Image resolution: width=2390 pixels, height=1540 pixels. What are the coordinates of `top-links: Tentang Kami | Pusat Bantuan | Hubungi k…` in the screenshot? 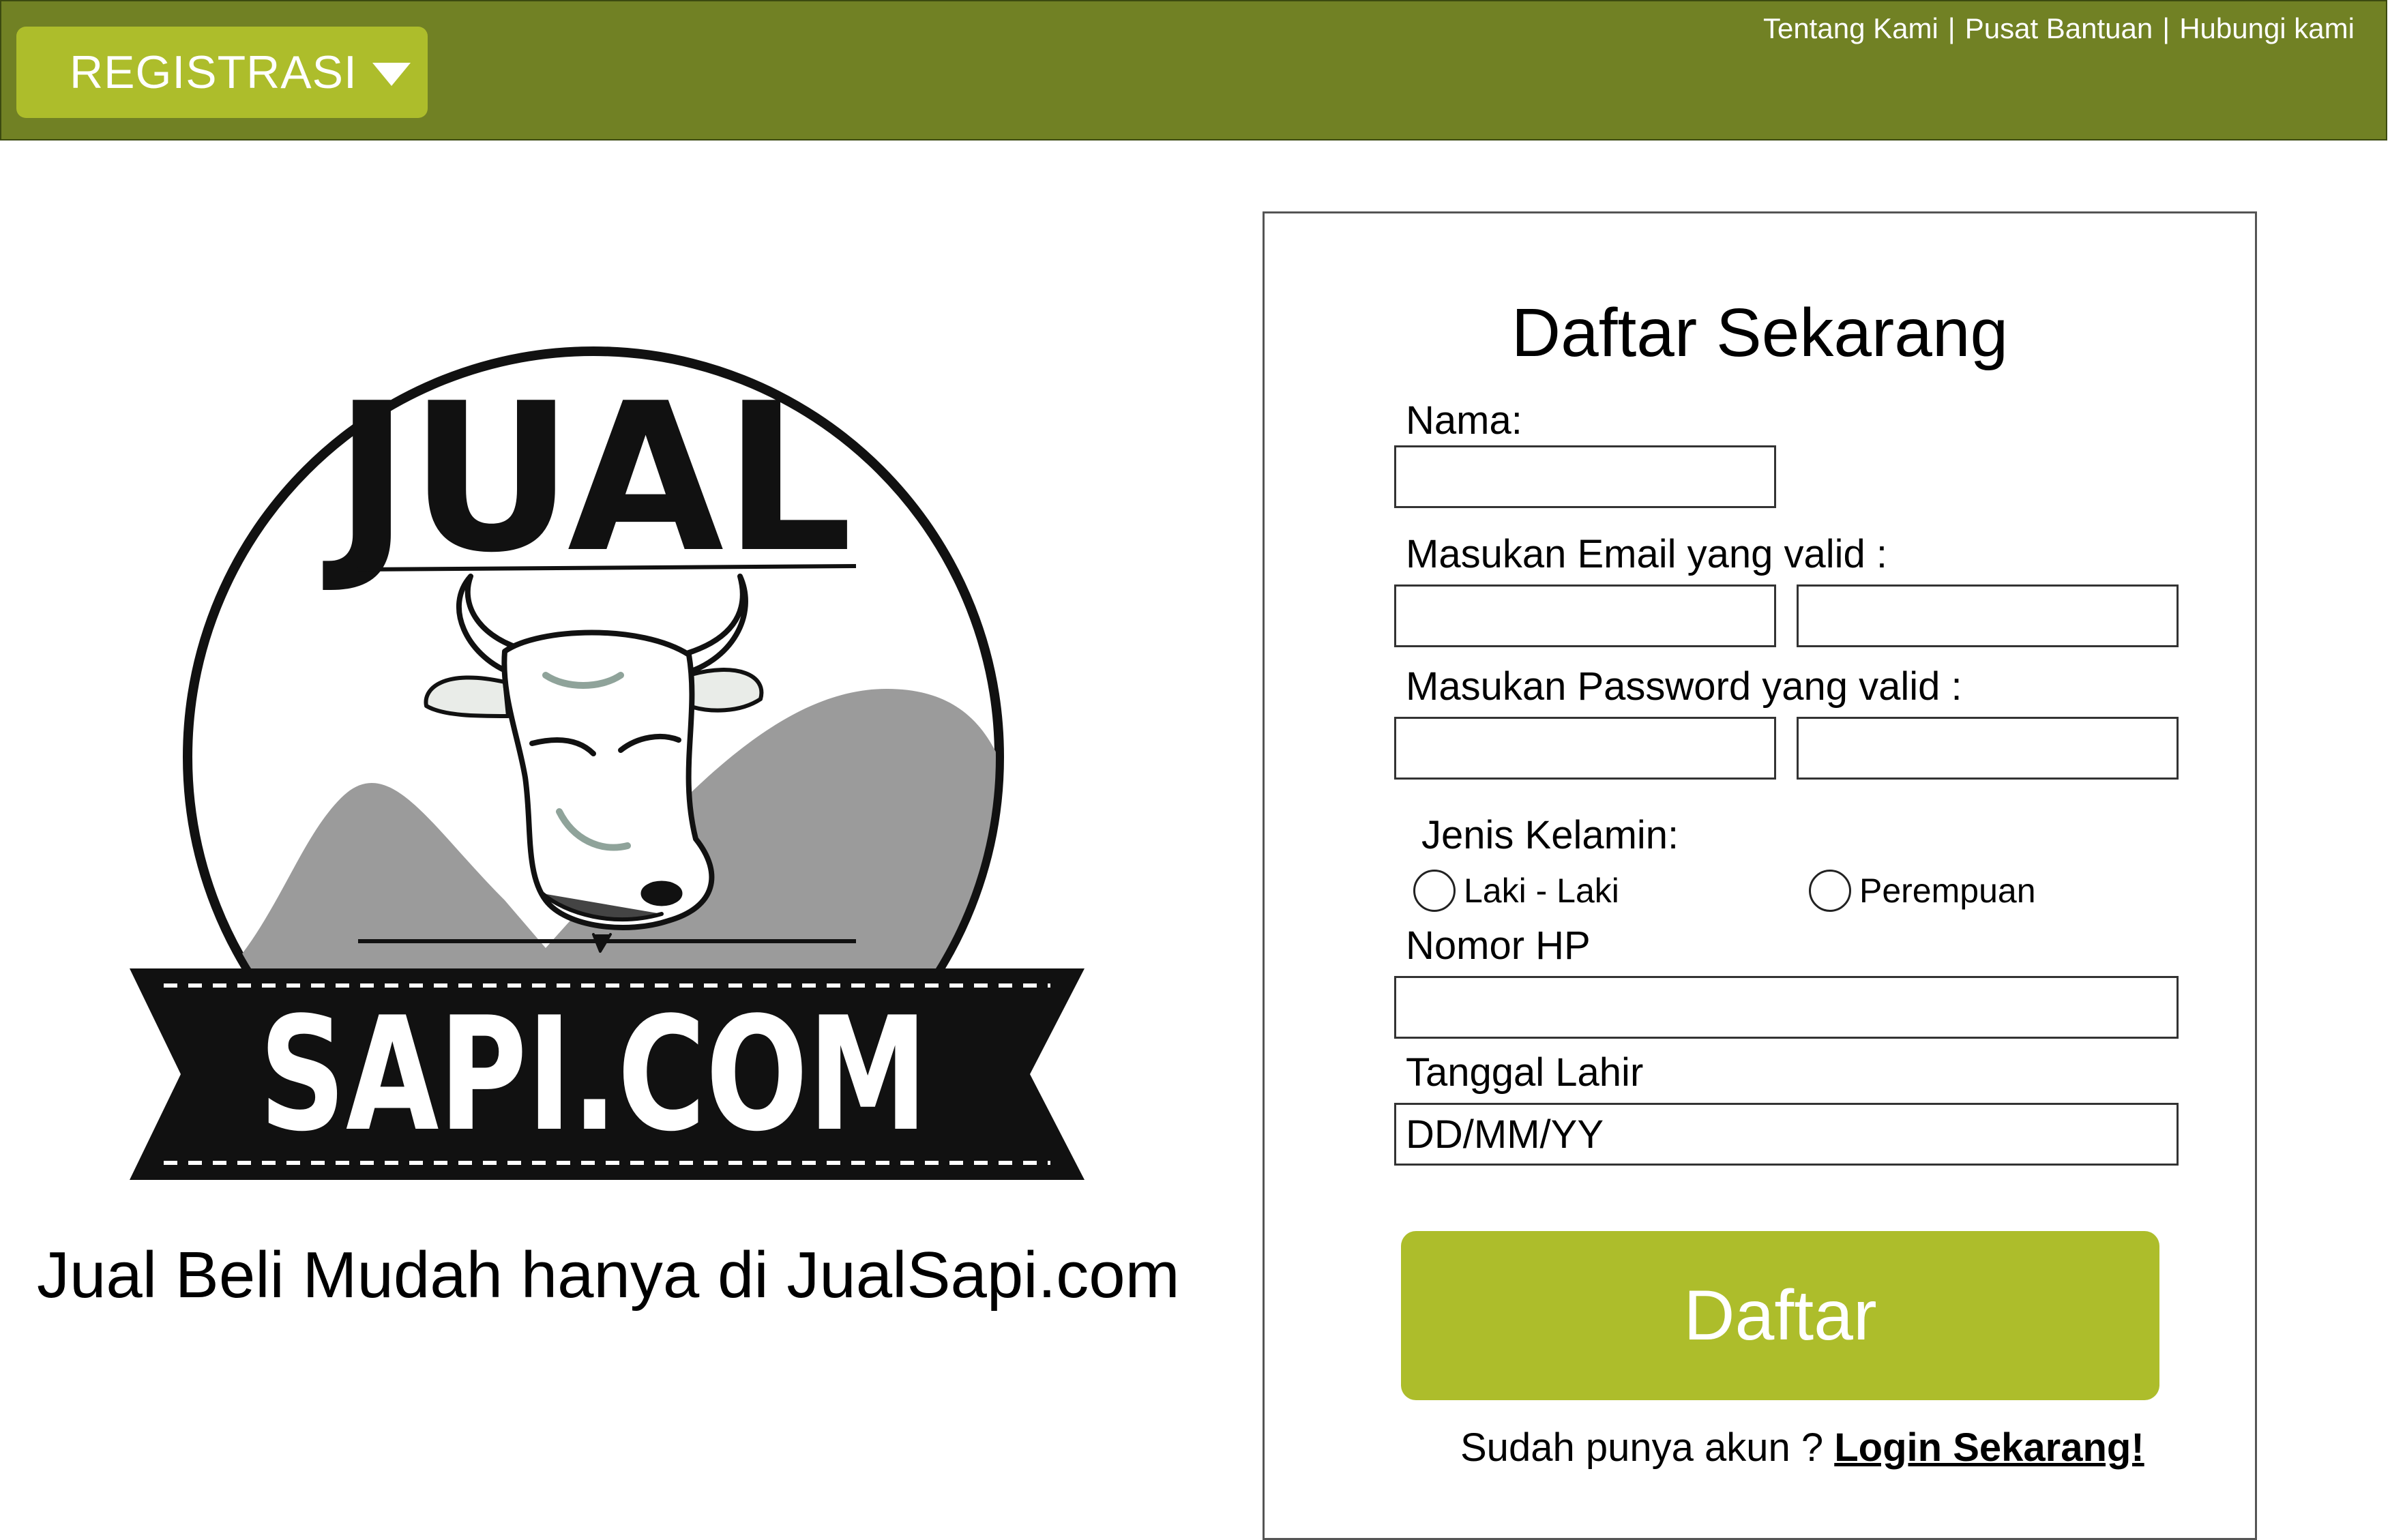 It's located at (2059, 29).